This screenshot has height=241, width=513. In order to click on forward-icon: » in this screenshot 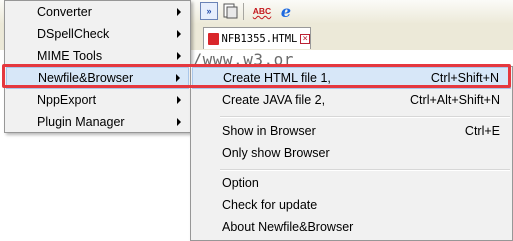, I will do `click(209, 11)`.